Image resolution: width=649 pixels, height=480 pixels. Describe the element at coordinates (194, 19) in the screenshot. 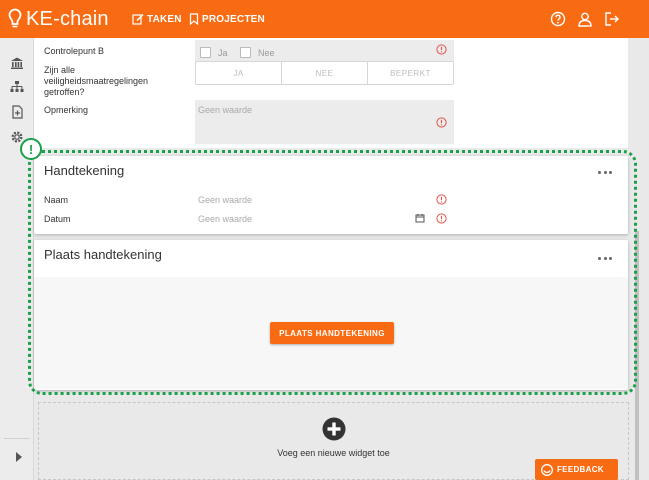

I see `bookmark-icon` at that location.